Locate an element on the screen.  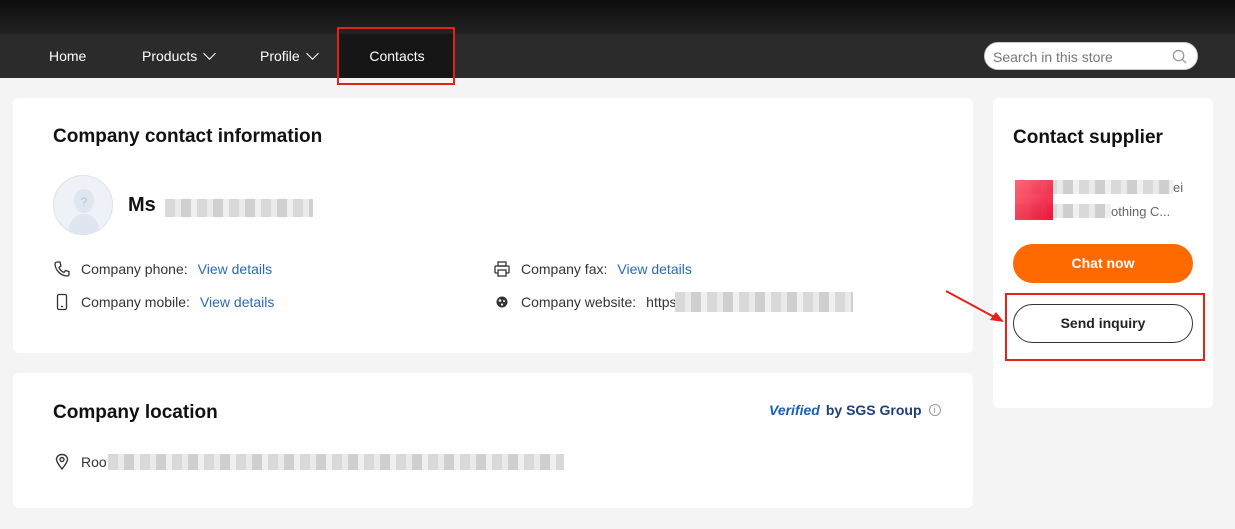
nav-home-label: Home is located at coordinates (68, 56).